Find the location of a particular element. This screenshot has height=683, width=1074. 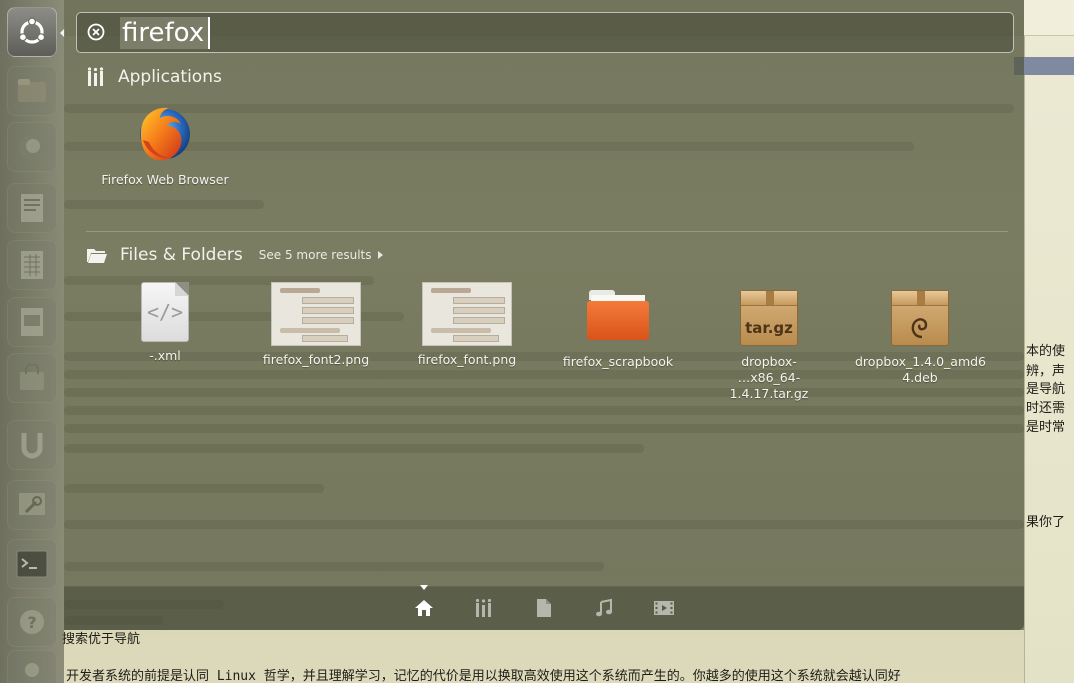

clear-search-button is located at coordinates (96, 32).